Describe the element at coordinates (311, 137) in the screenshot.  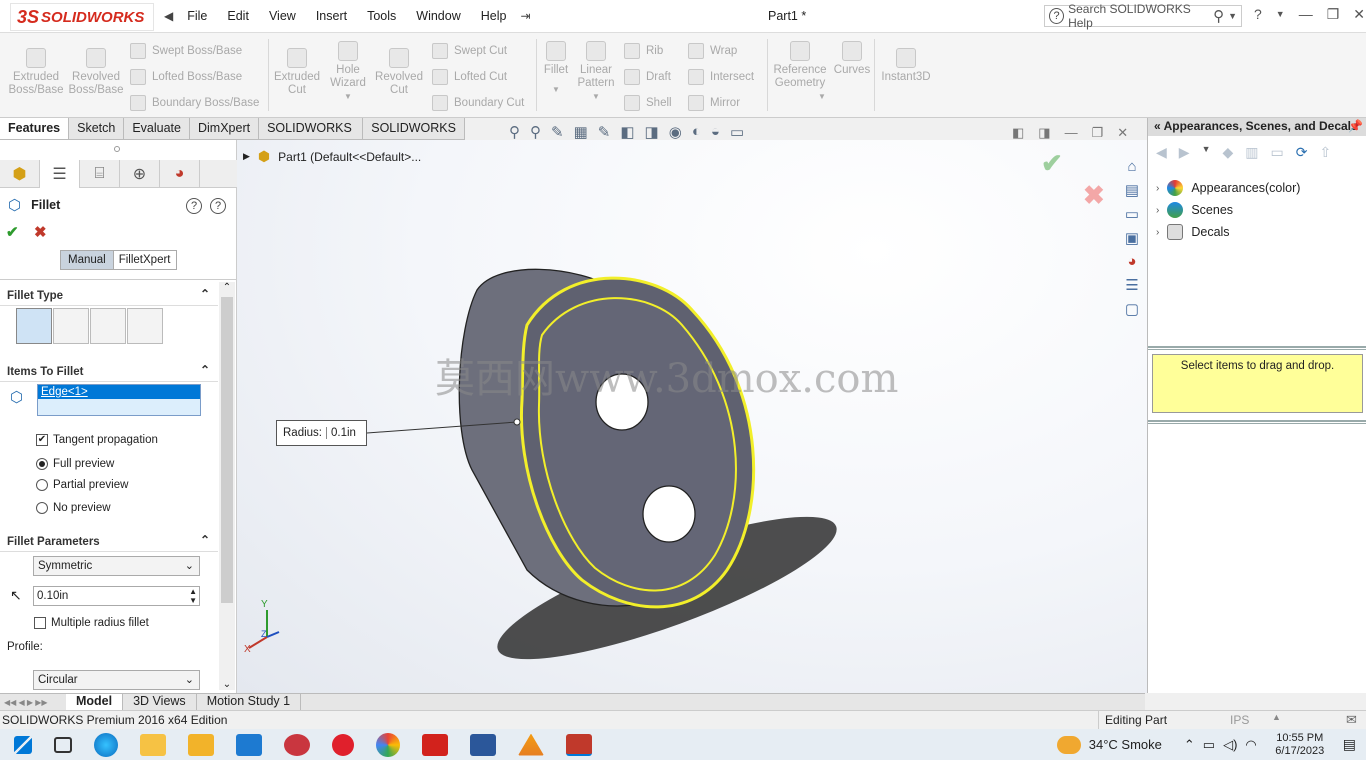
I see `tab-addins: SOLIDWORKS Add-Ins` at that location.